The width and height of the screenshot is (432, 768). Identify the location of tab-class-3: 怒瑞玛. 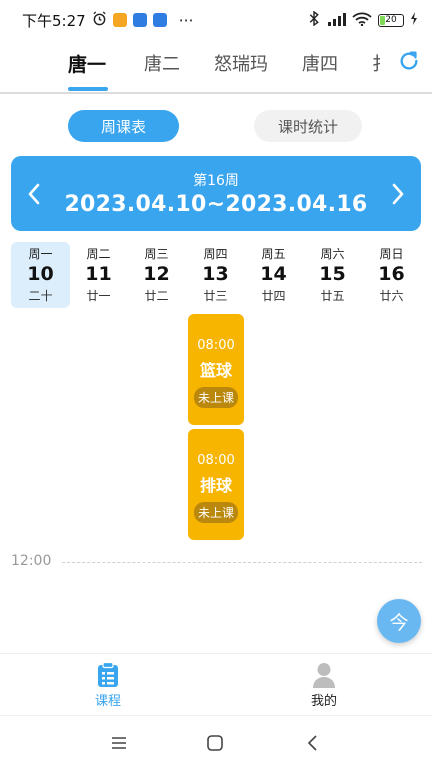
(241, 63).